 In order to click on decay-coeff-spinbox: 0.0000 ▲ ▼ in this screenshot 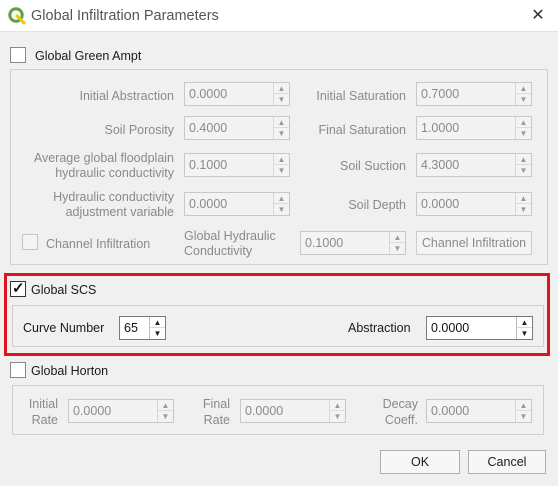, I will do `click(479, 411)`.